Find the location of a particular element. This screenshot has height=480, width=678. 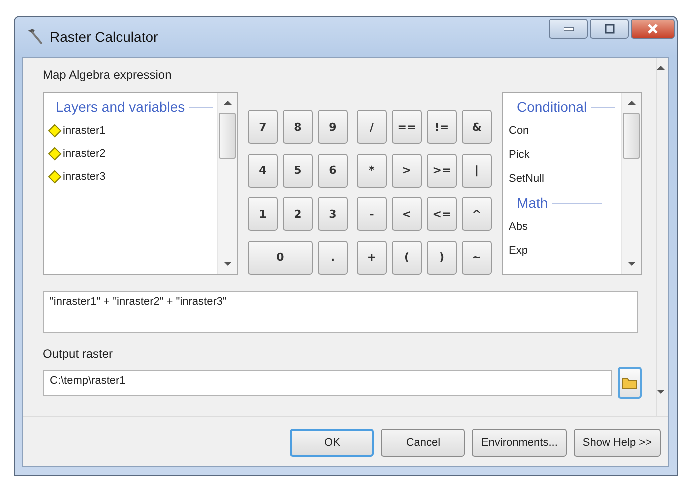

function-item: Pick is located at coordinates (562, 155).